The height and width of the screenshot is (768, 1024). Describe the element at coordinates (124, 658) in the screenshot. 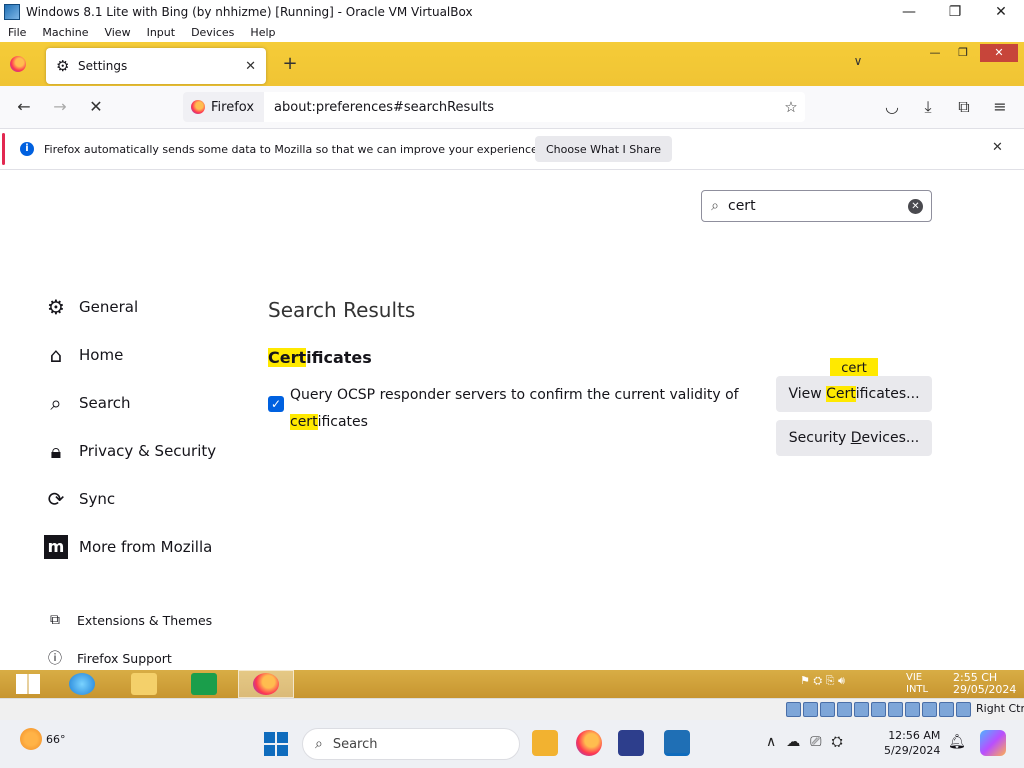

I see `sidebar-item-label: Firefox Support` at that location.